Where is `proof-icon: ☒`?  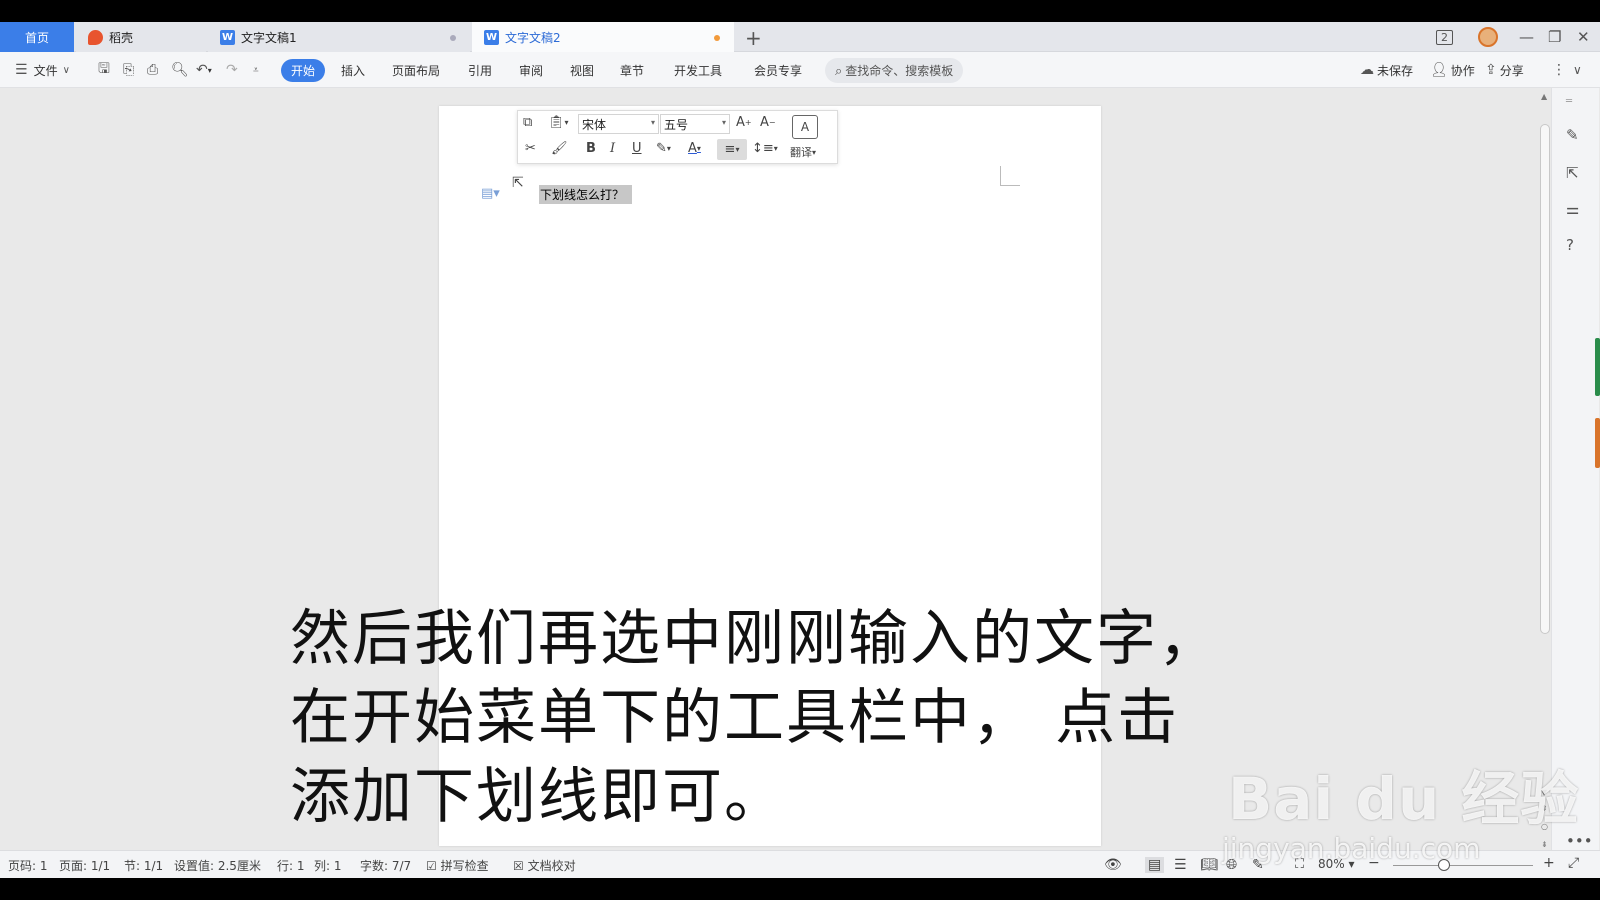
proof-icon: ☒ is located at coordinates (518, 866).